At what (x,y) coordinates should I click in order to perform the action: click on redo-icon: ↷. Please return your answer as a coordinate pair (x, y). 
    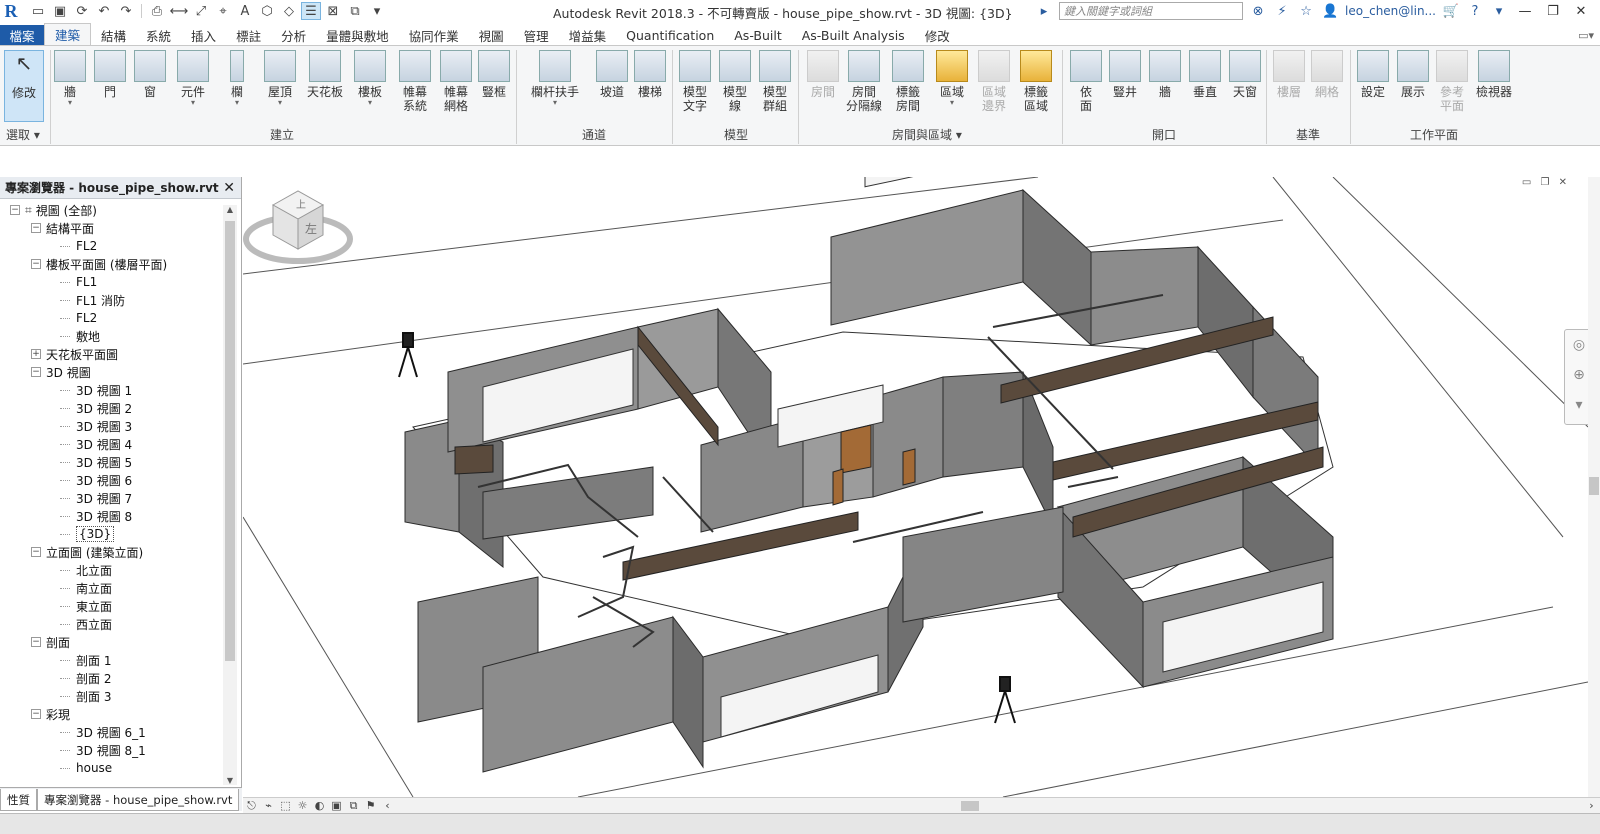
    Looking at the image, I should click on (126, 11).